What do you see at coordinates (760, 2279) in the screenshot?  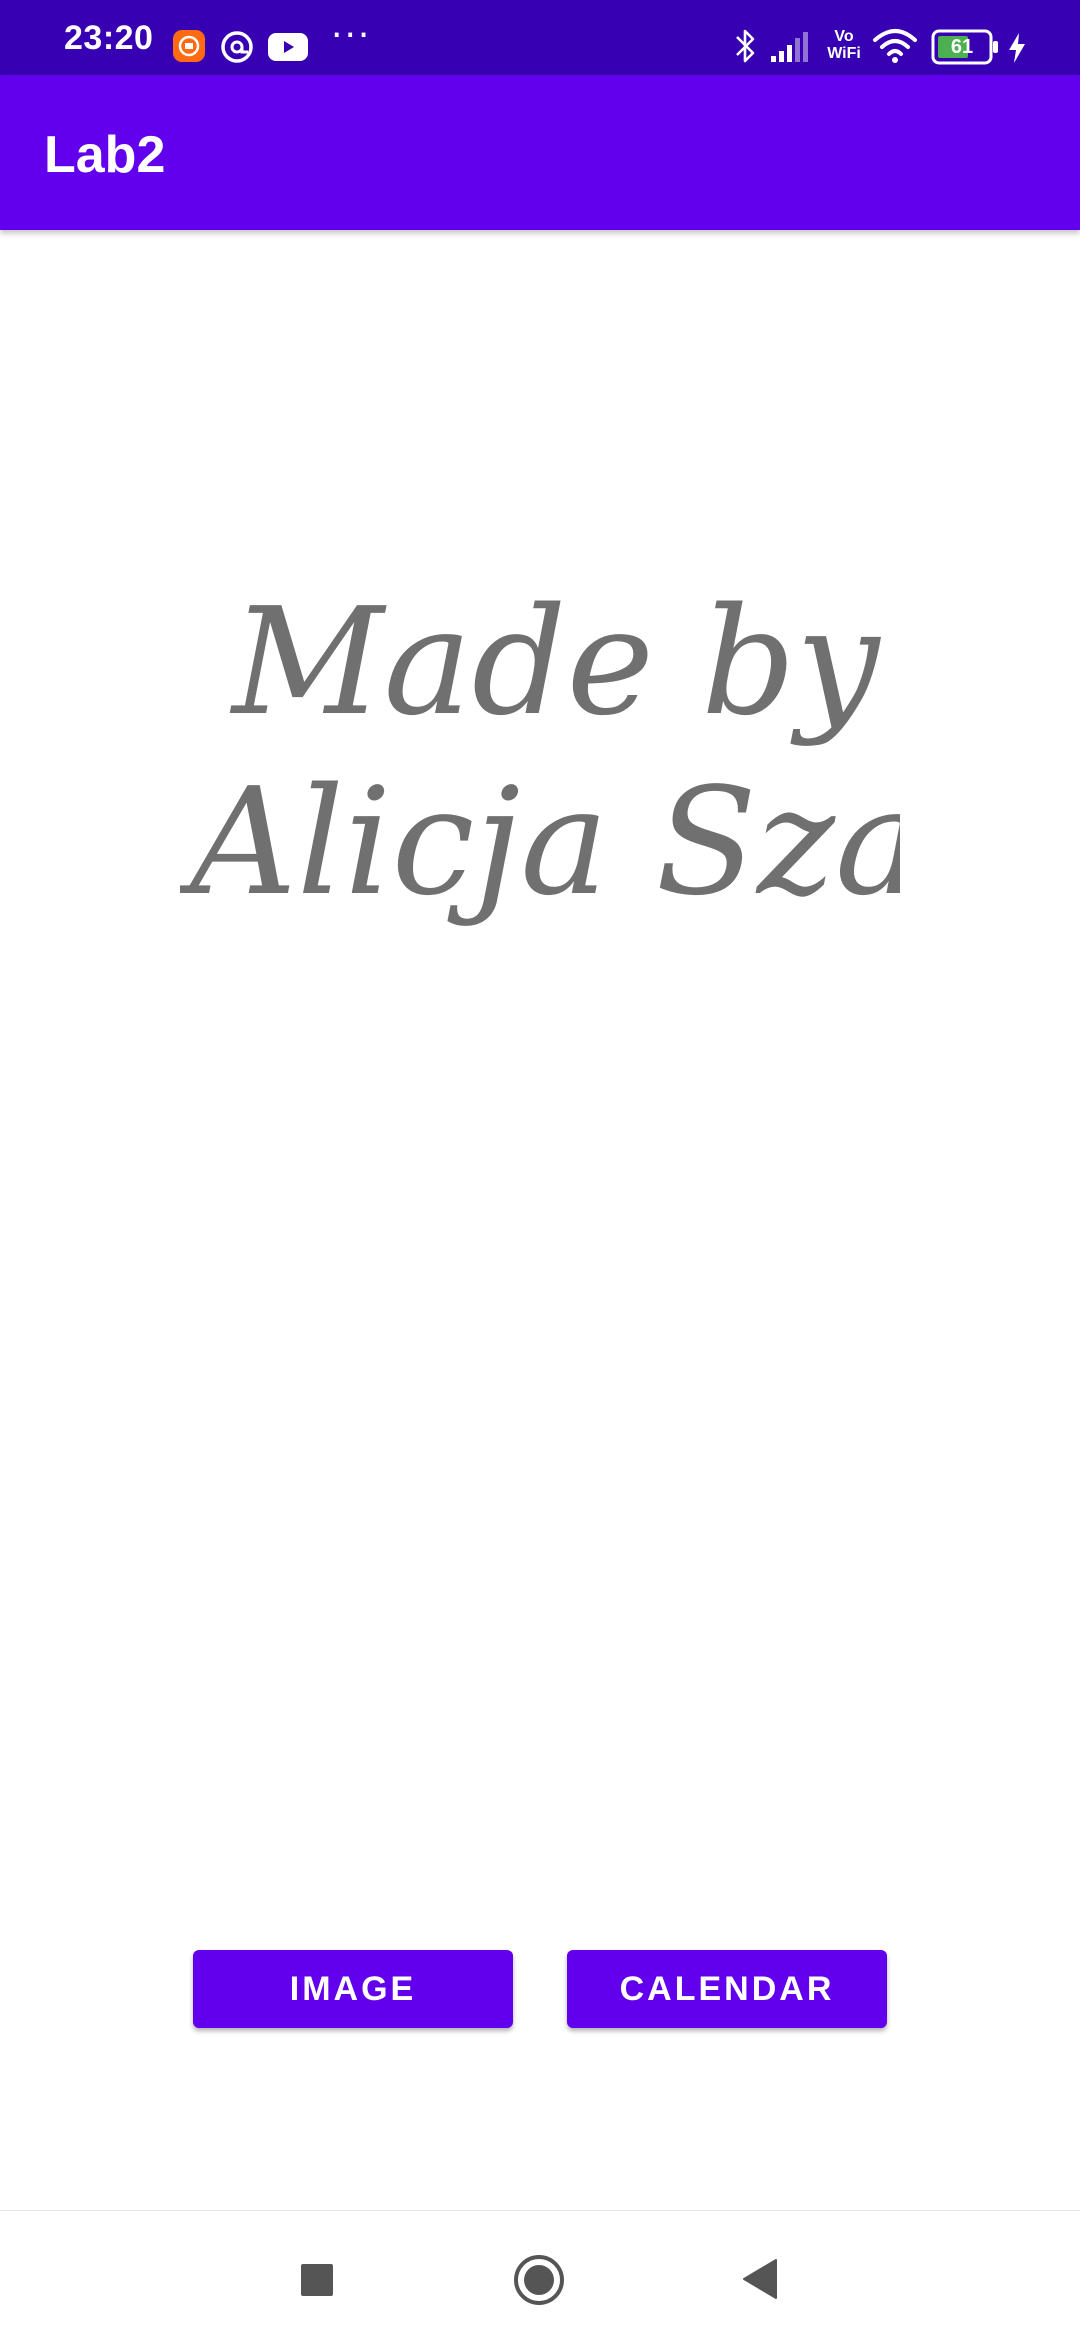 I see `back-icon` at bounding box center [760, 2279].